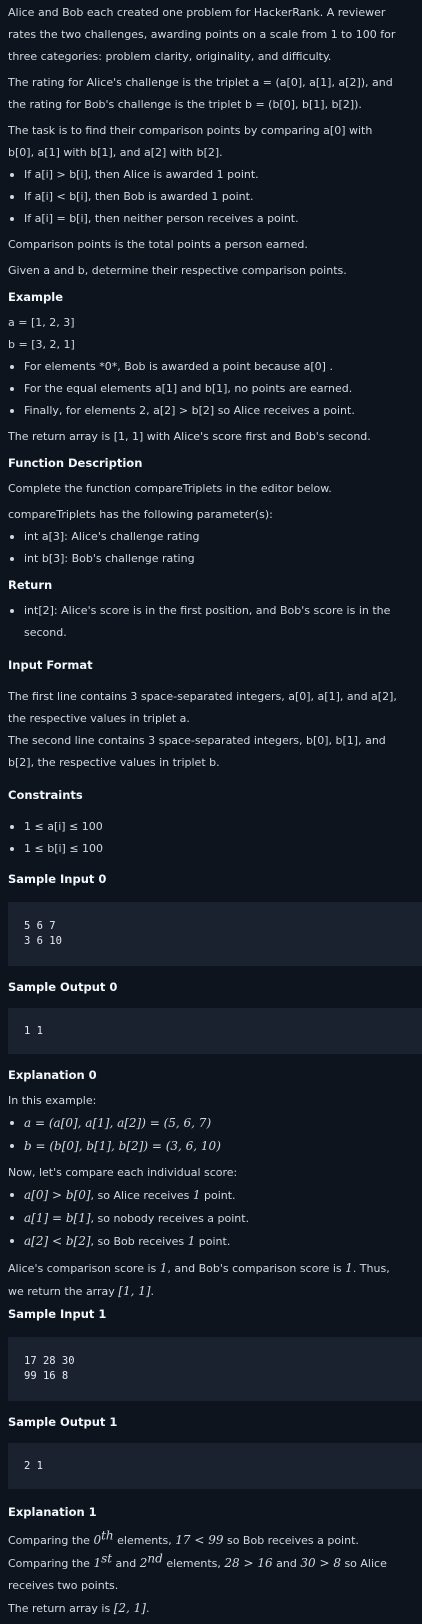 The width and height of the screenshot is (422, 1624). Describe the element at coordinates (203, 559) in the screenshot. I see `list-item: int b[3]: Bob's challenge rating` at that location.